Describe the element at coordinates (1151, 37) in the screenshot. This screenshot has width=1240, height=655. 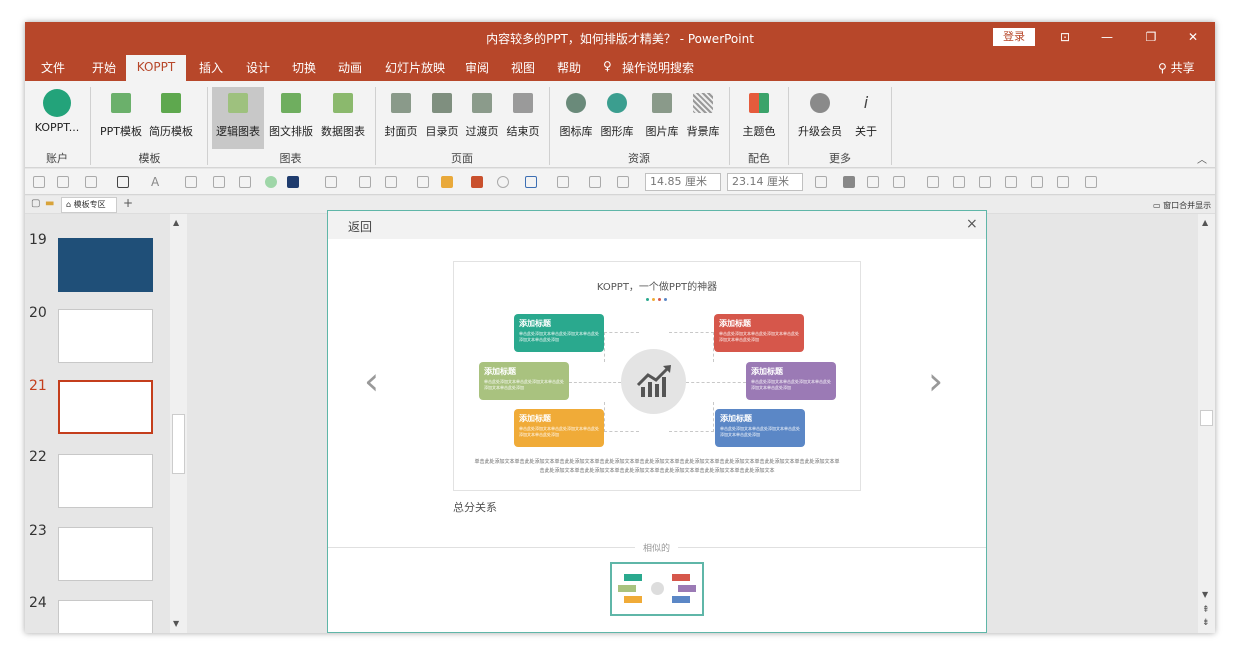
I see `restore-icon: ❐` at that location.